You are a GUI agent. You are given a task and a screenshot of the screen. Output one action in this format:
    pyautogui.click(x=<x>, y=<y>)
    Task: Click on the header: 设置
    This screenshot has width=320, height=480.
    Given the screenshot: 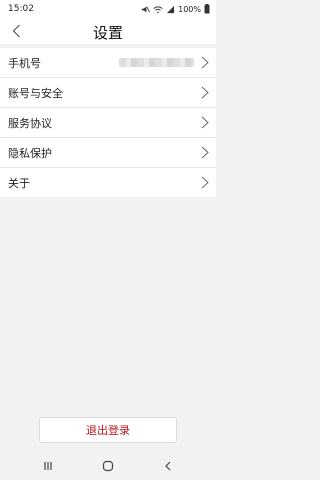 What is the action you would take?
    pyautogui.click(x=108, y=31)
    